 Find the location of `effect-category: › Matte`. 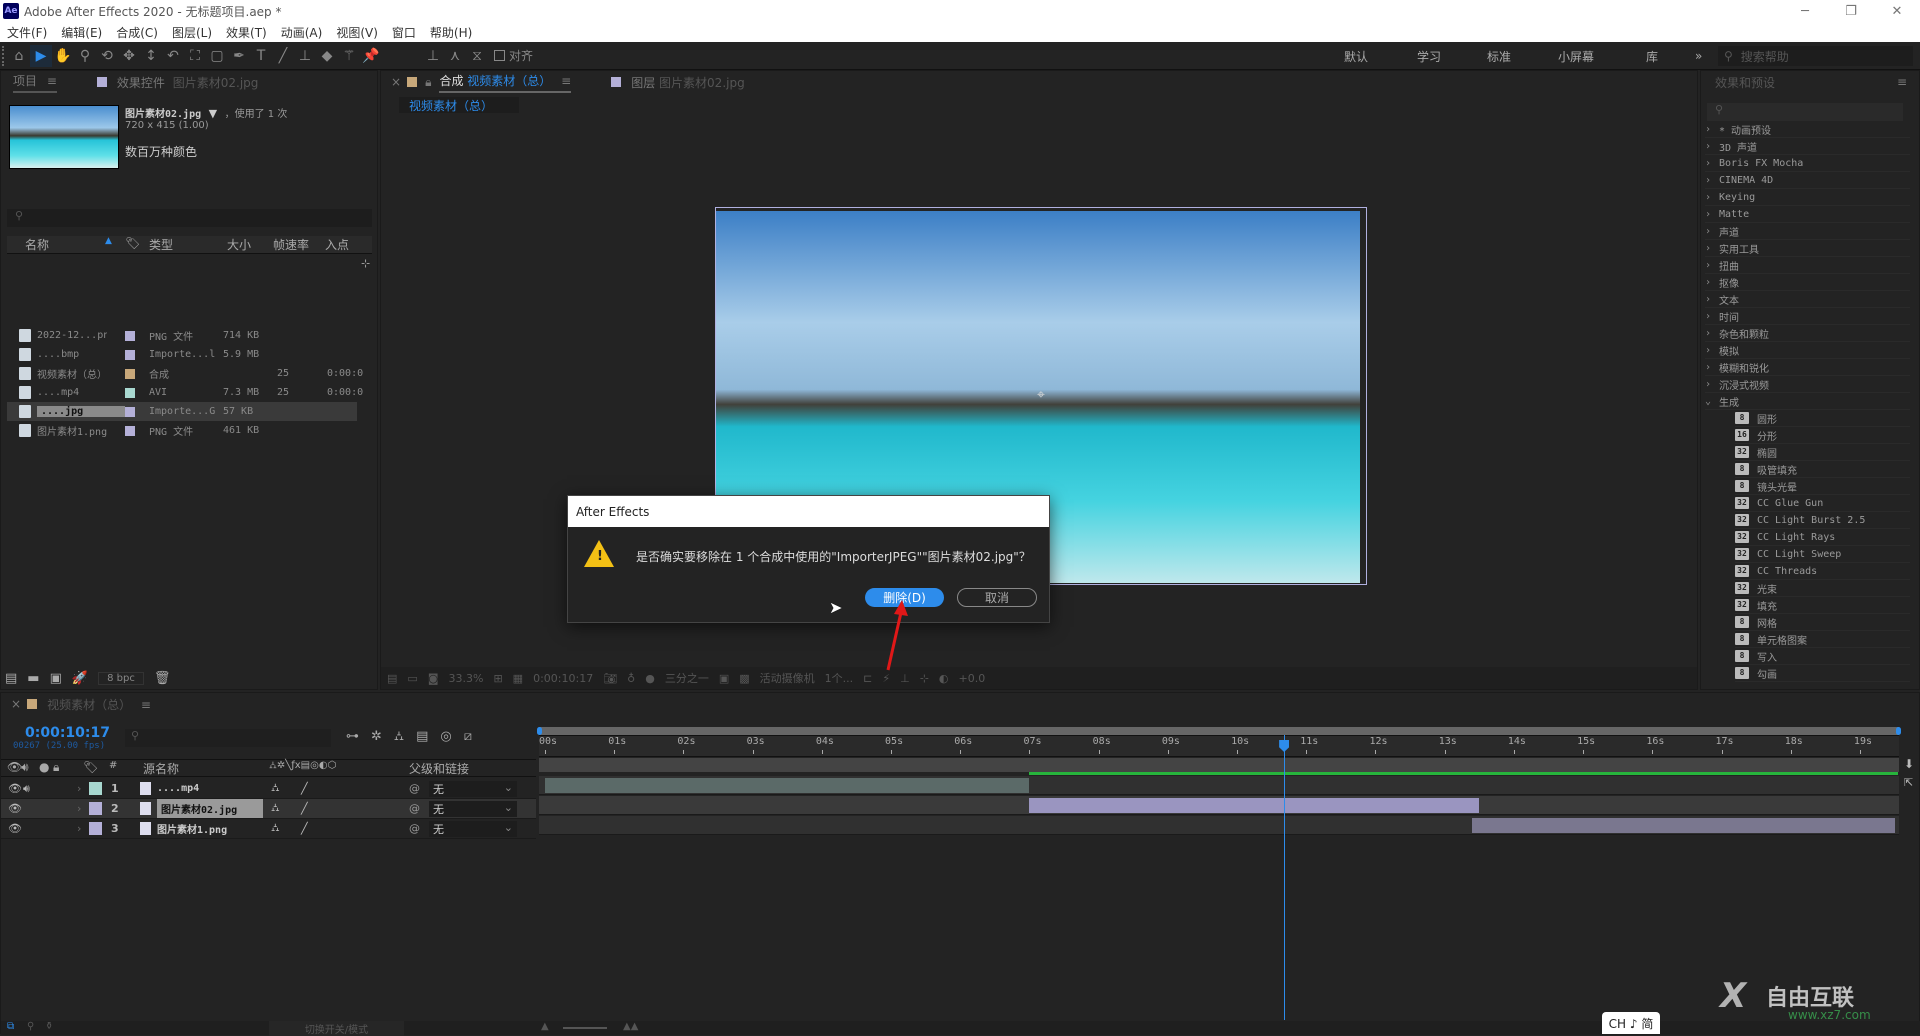

effect-category: › Matte is located at coordinates (1807, 214).